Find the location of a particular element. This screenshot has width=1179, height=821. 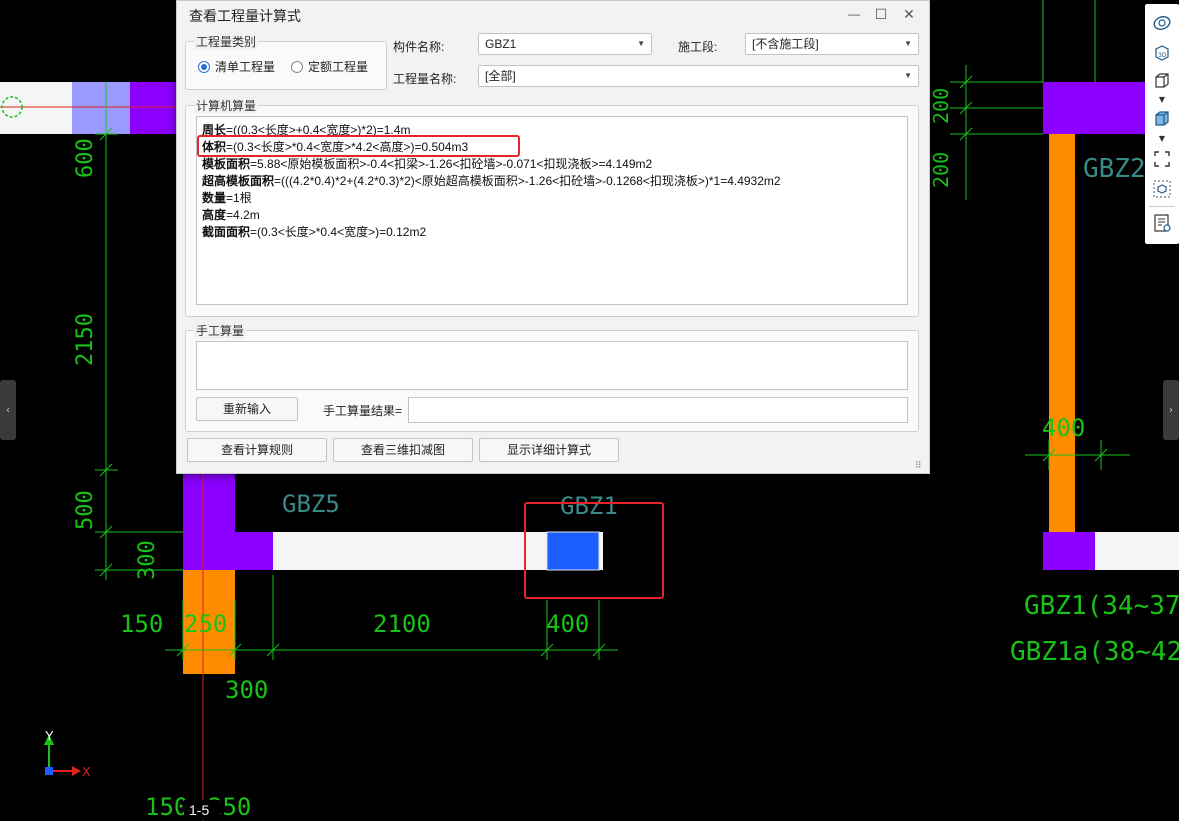

formula-name: 高度 is located at coordinates (214, 215).